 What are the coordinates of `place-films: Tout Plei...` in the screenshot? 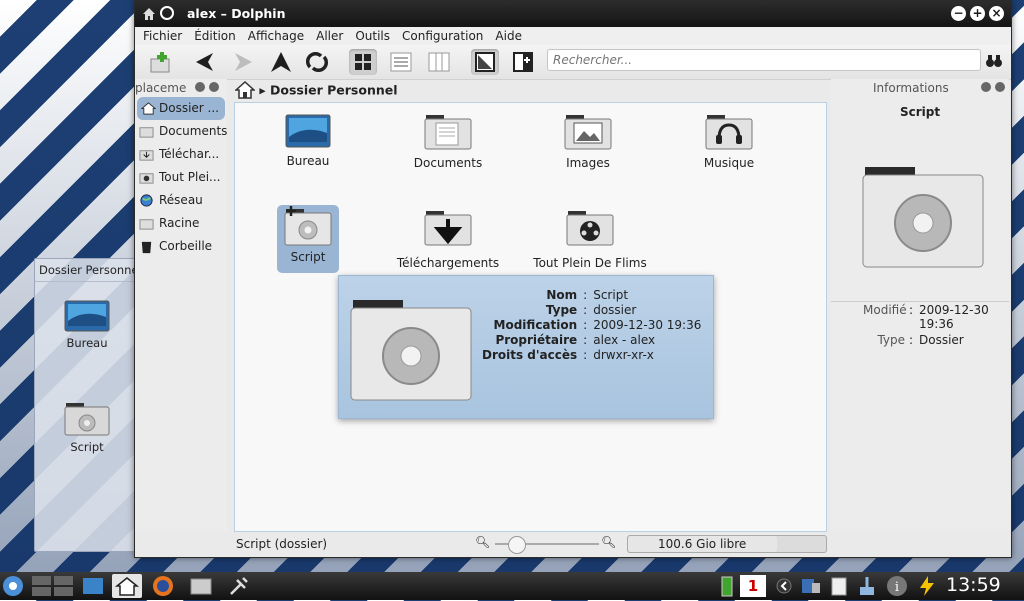 It's located at (181, 177).